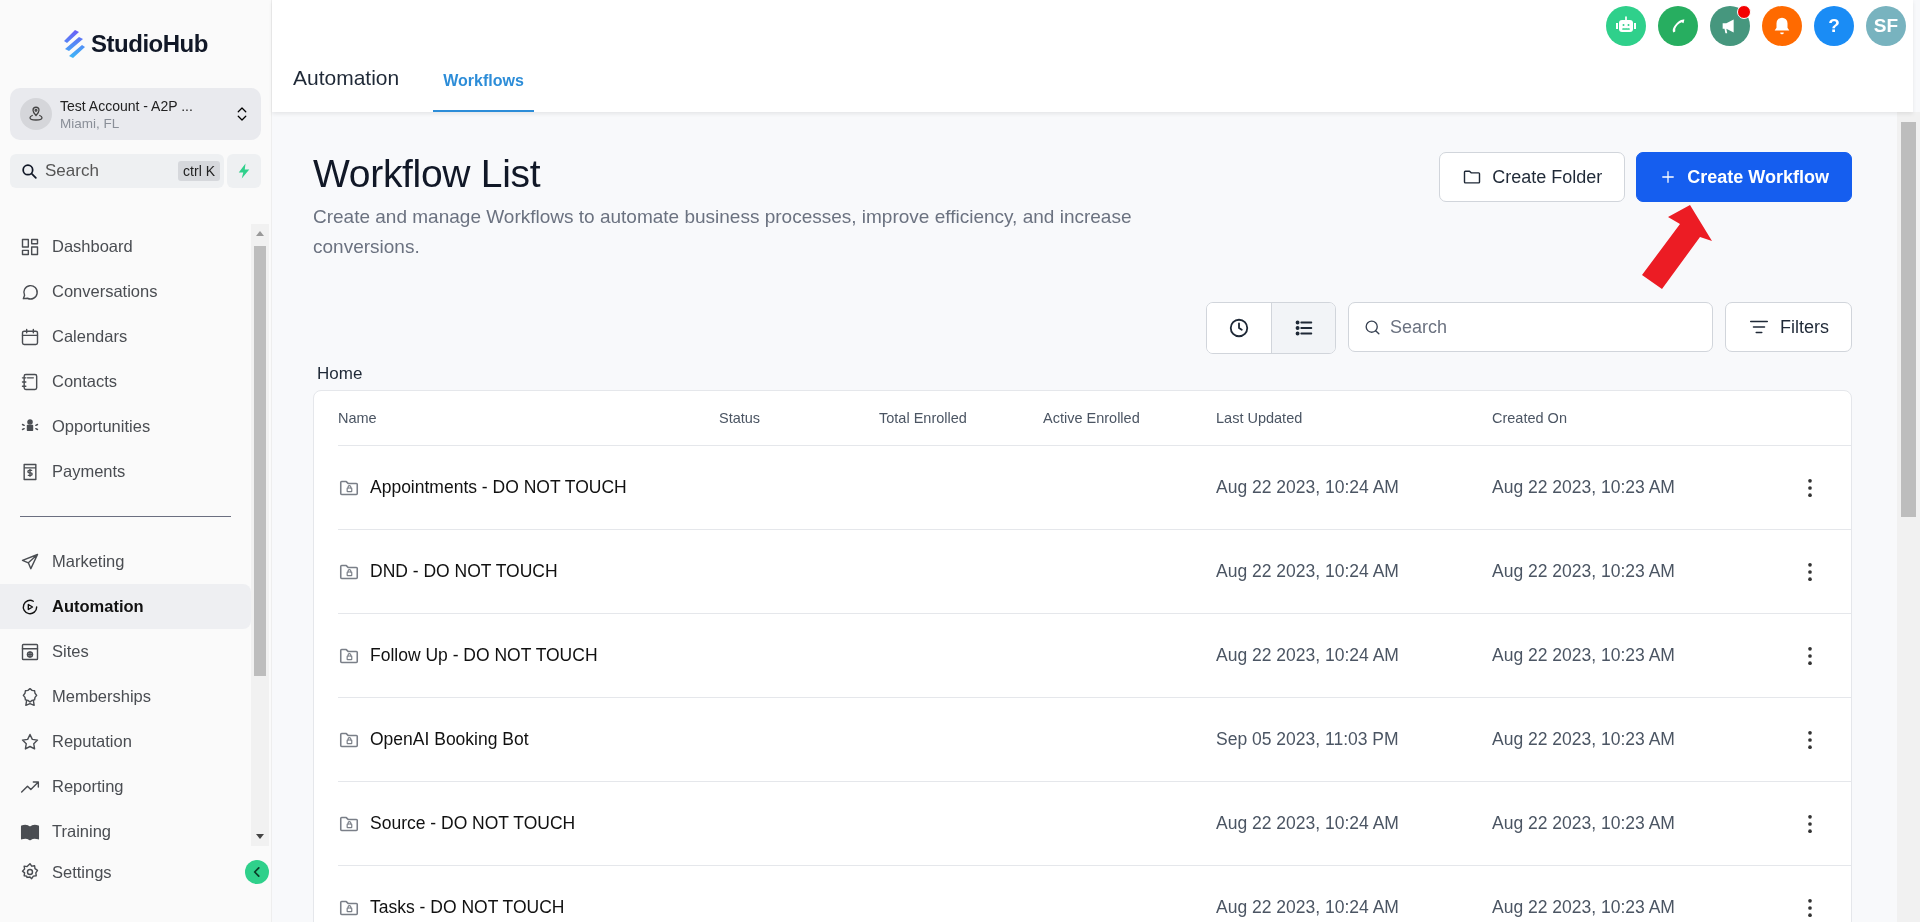 This screenshot has height=922, width=1920. Describe the element at coordinates (1630, 418) in the screenshot. I see `column-header: Created On` at that location.